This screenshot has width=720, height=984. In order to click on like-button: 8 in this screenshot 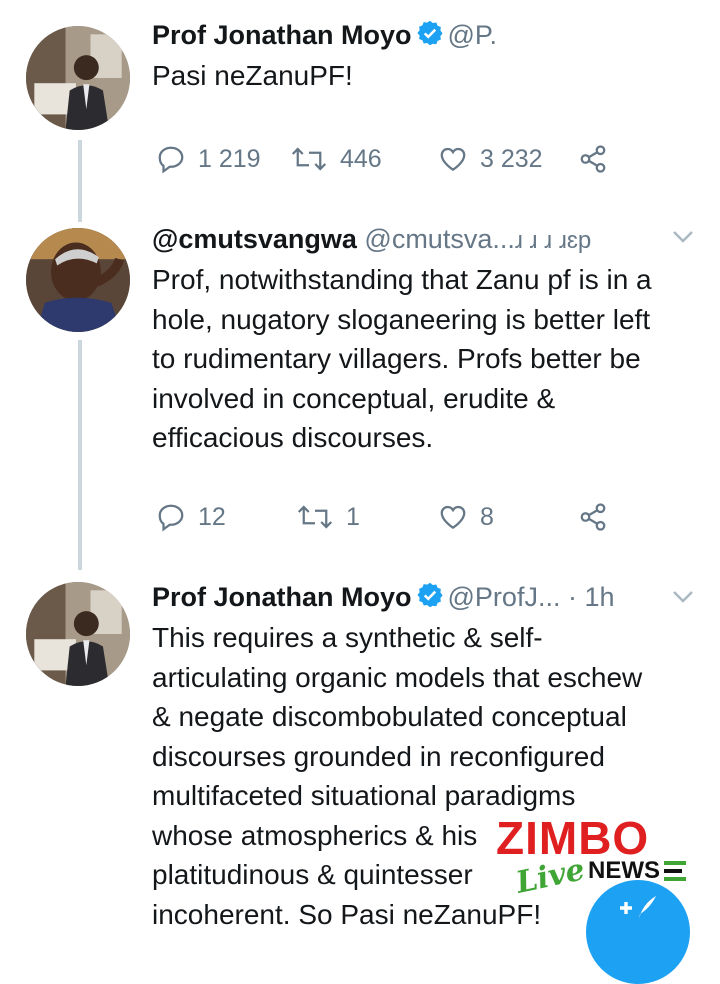, I will do `click(466, 517)`.